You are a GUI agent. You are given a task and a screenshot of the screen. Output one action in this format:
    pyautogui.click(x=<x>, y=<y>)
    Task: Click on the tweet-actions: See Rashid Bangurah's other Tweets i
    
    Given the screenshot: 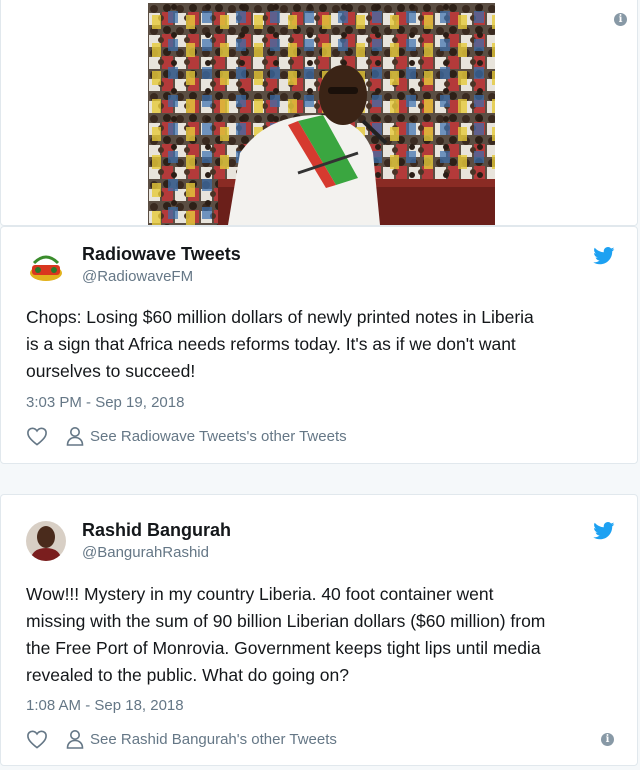 What is the action you would take?
    pyautogui.click(x=321, y=740)
    